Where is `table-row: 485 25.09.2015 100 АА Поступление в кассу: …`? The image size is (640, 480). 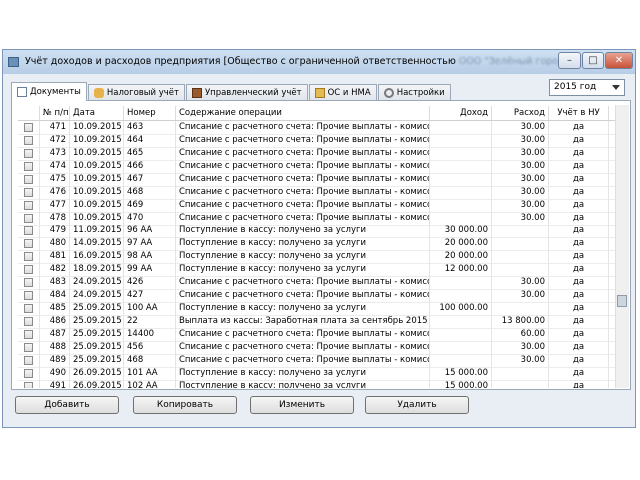
table-row: 485 25.09.2015 100 АА Поступление в кассу: … is located at coordinates (316, 309).